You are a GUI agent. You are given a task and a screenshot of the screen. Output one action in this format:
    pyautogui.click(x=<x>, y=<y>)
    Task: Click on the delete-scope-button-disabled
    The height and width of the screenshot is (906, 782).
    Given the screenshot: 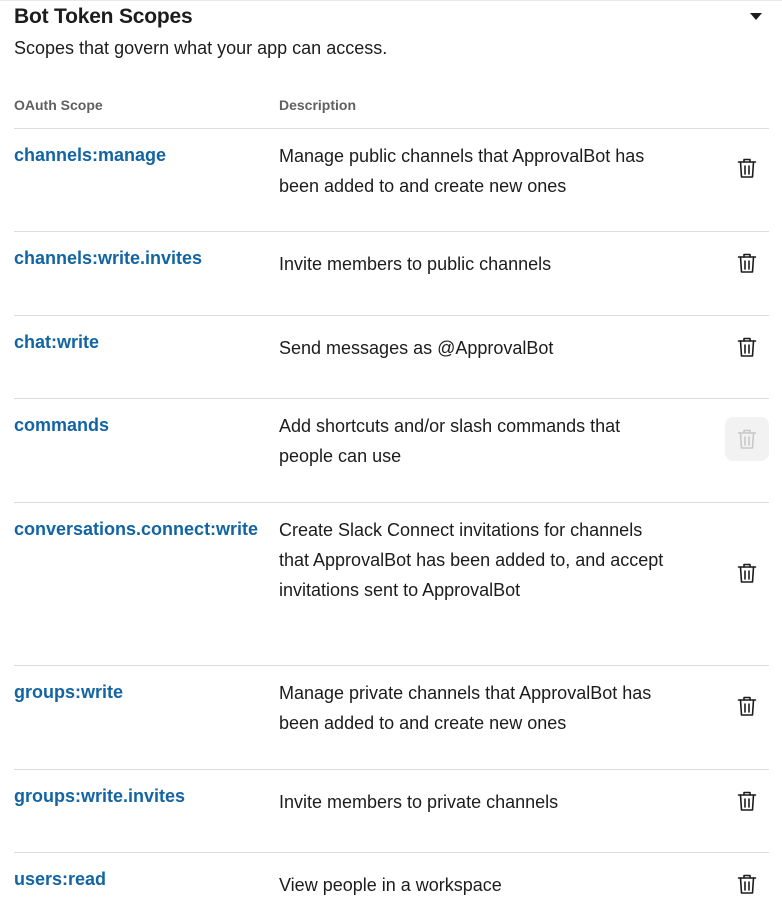 What is the action you would take?
    pyautogui.click(x=747, y=439)
    